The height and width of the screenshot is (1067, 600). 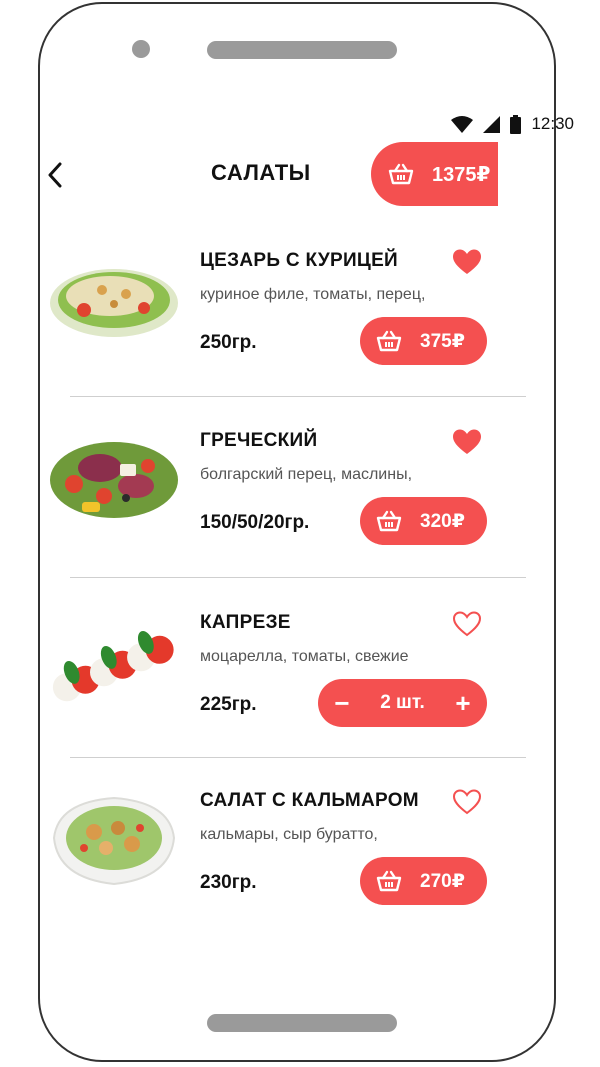 I want to click on decrease-quantity-button: −, so click(x=342, y=703).